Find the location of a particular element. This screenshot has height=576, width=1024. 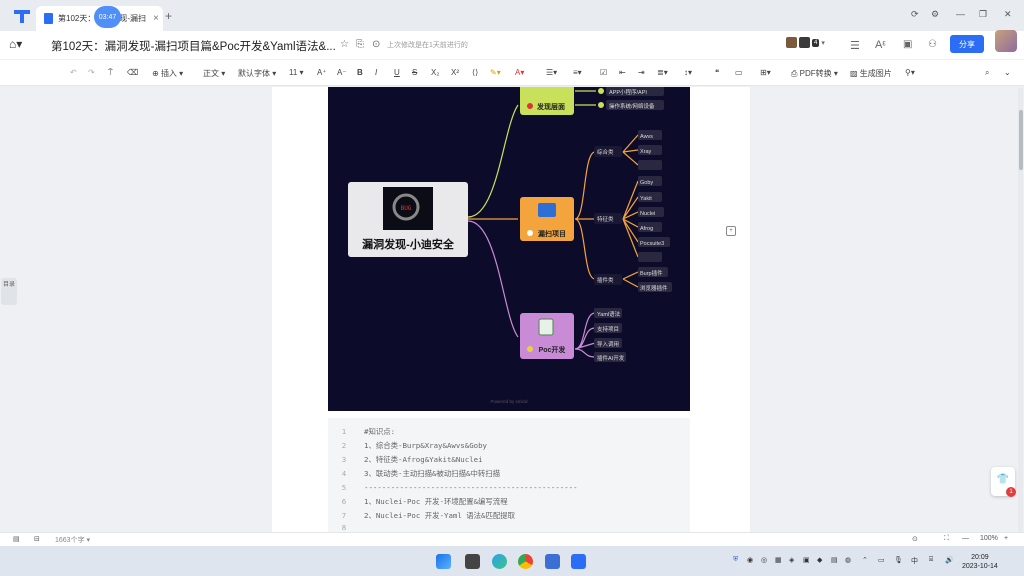

comment-icon: ▭ is located at coordinates (739, 72).